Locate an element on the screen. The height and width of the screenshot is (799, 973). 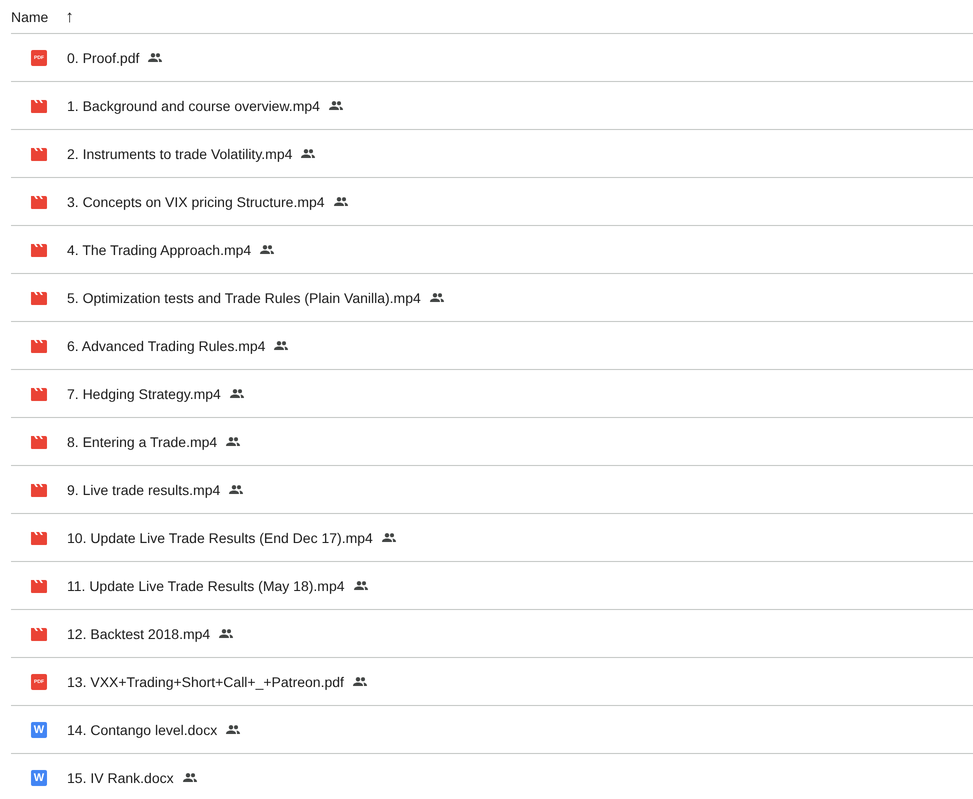
file-name: 10. Update Live Trade Results (End Dec 17).mp4 is located at coordinates (220, 538).